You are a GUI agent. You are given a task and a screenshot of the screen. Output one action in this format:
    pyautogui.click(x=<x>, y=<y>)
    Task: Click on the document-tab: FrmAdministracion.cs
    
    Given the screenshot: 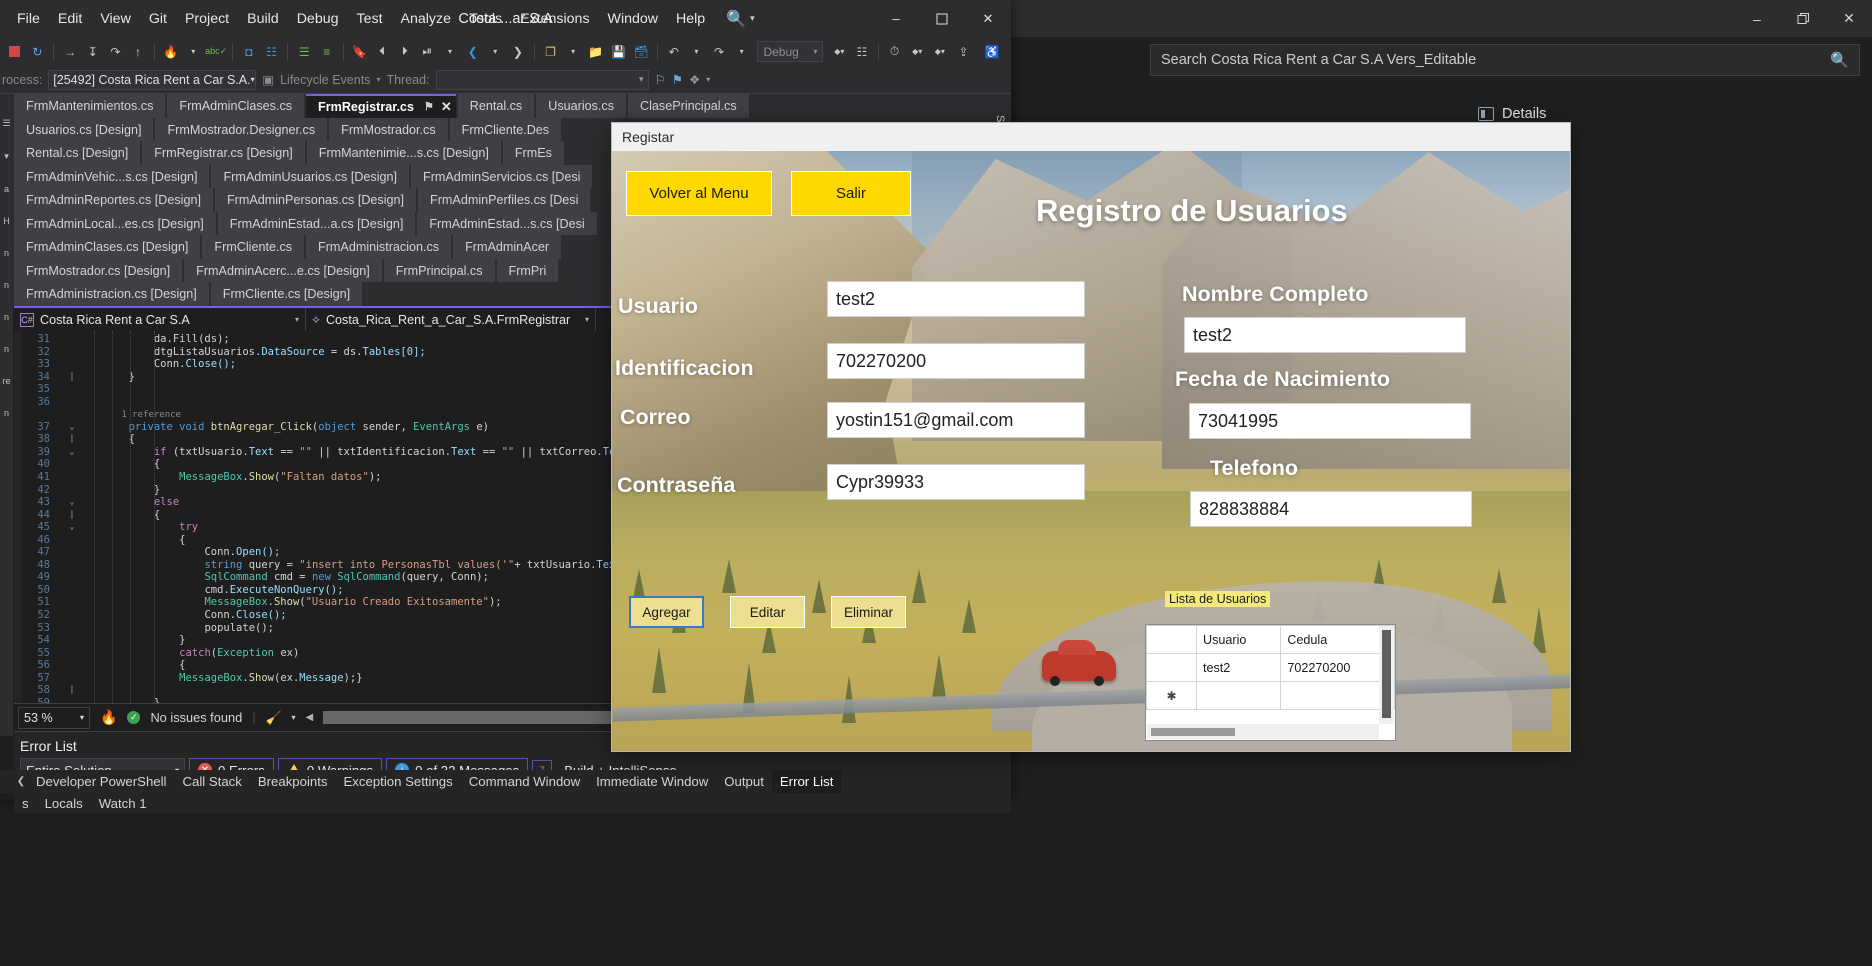 What is the action you would take?
    pyautogui.click(x=379, y=247)
    